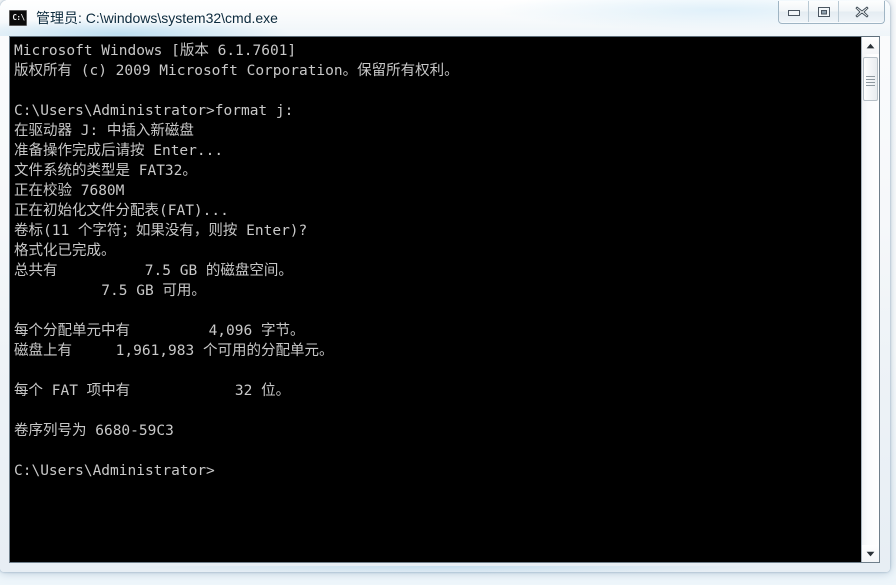 The image size is (896, 585). I want to click on scroll-up-arrow, so click(870, 45).